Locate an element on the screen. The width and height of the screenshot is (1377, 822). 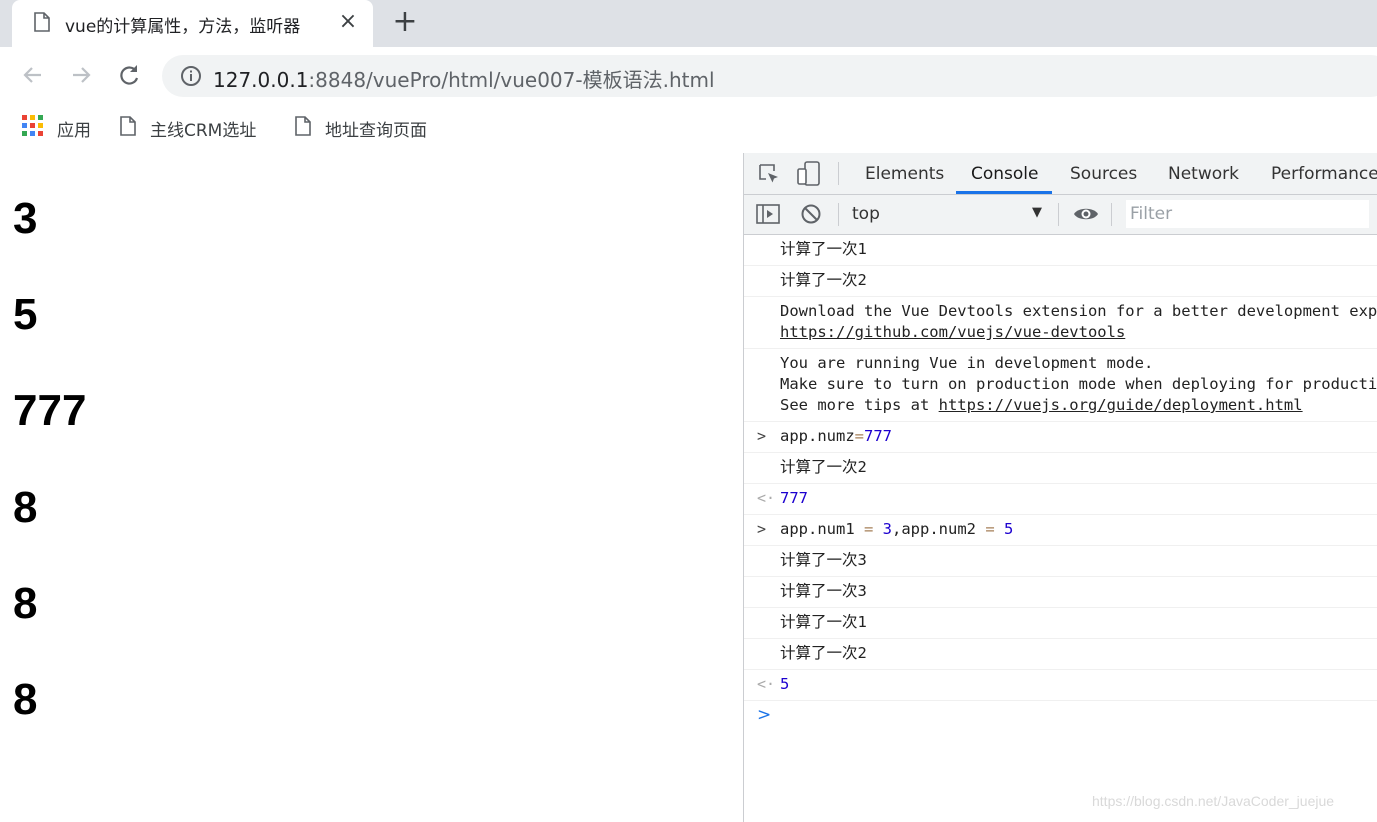
active-tab-indicator is located at coordinates (1004, 192).